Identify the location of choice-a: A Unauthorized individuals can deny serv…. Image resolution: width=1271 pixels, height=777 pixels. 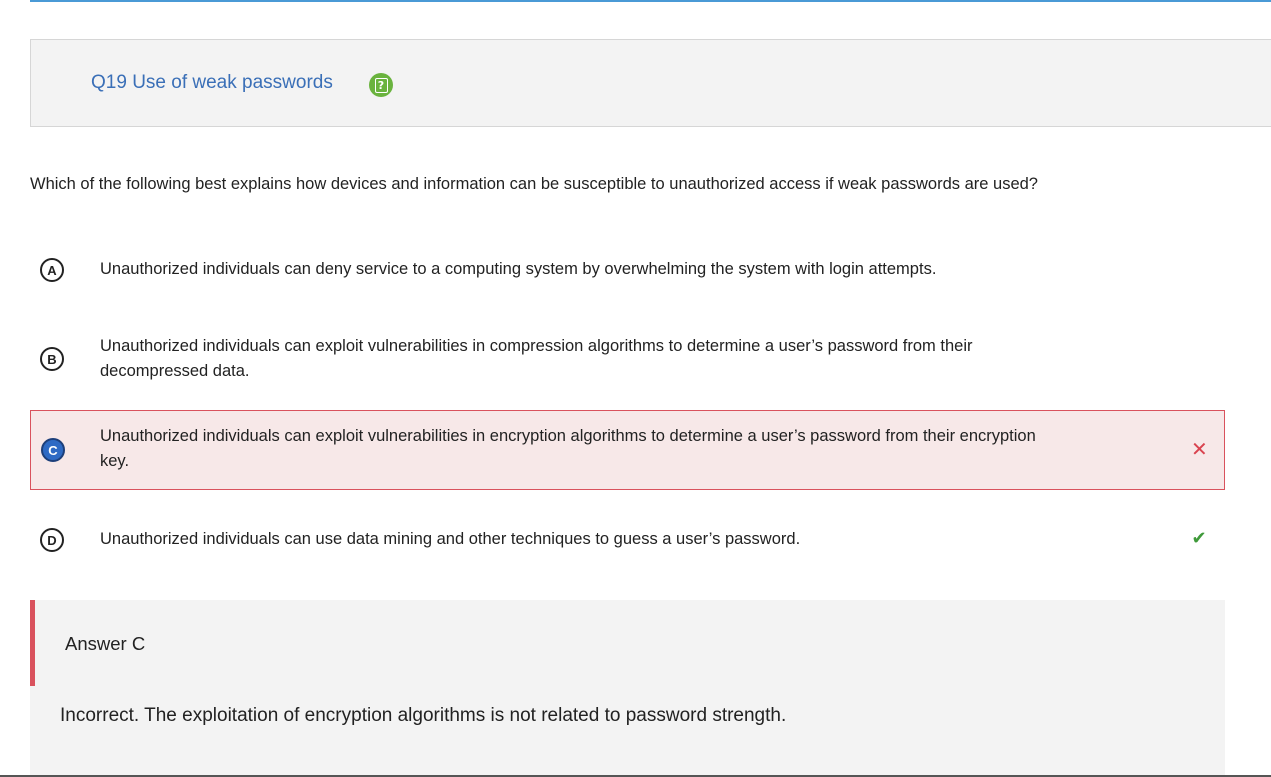
(627, 270).